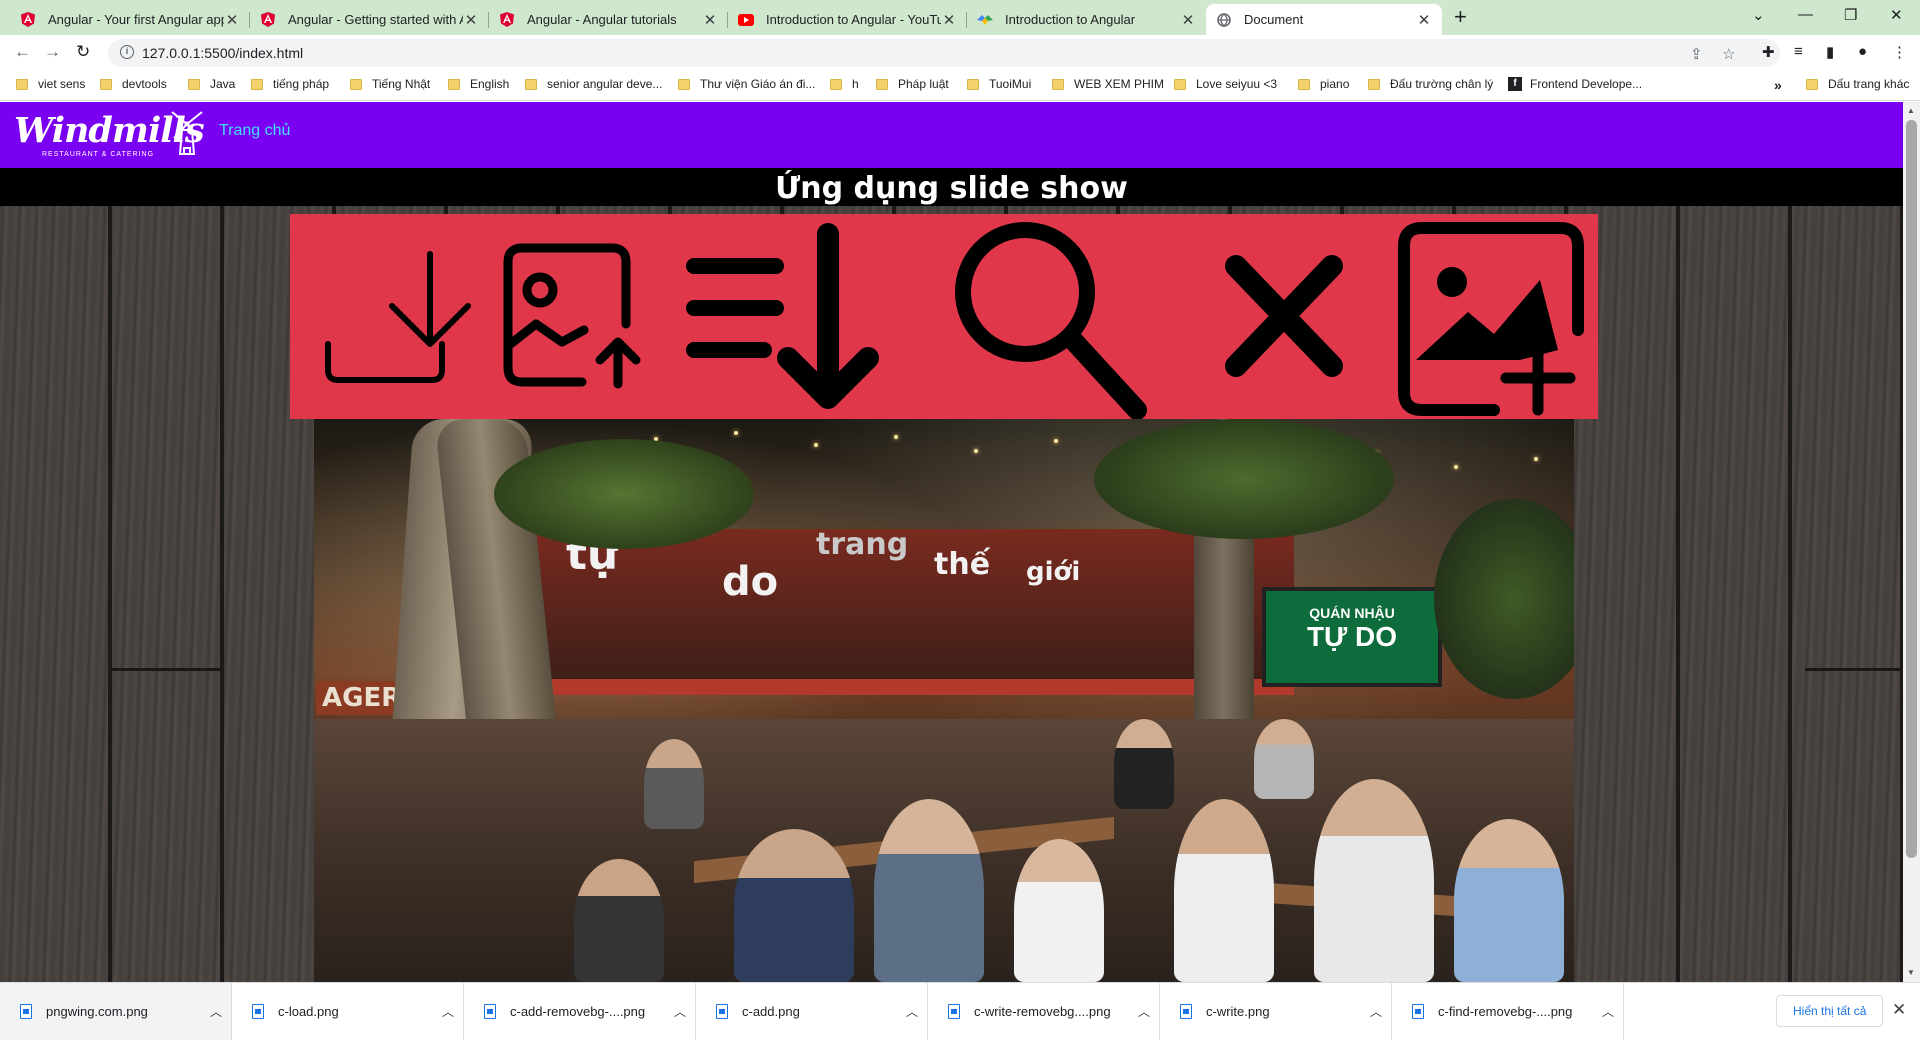 The image size is (1920, 1040). I want to click on tab-angular-first-app: Angular - Your first Angular app ✕, so click(130, 19).